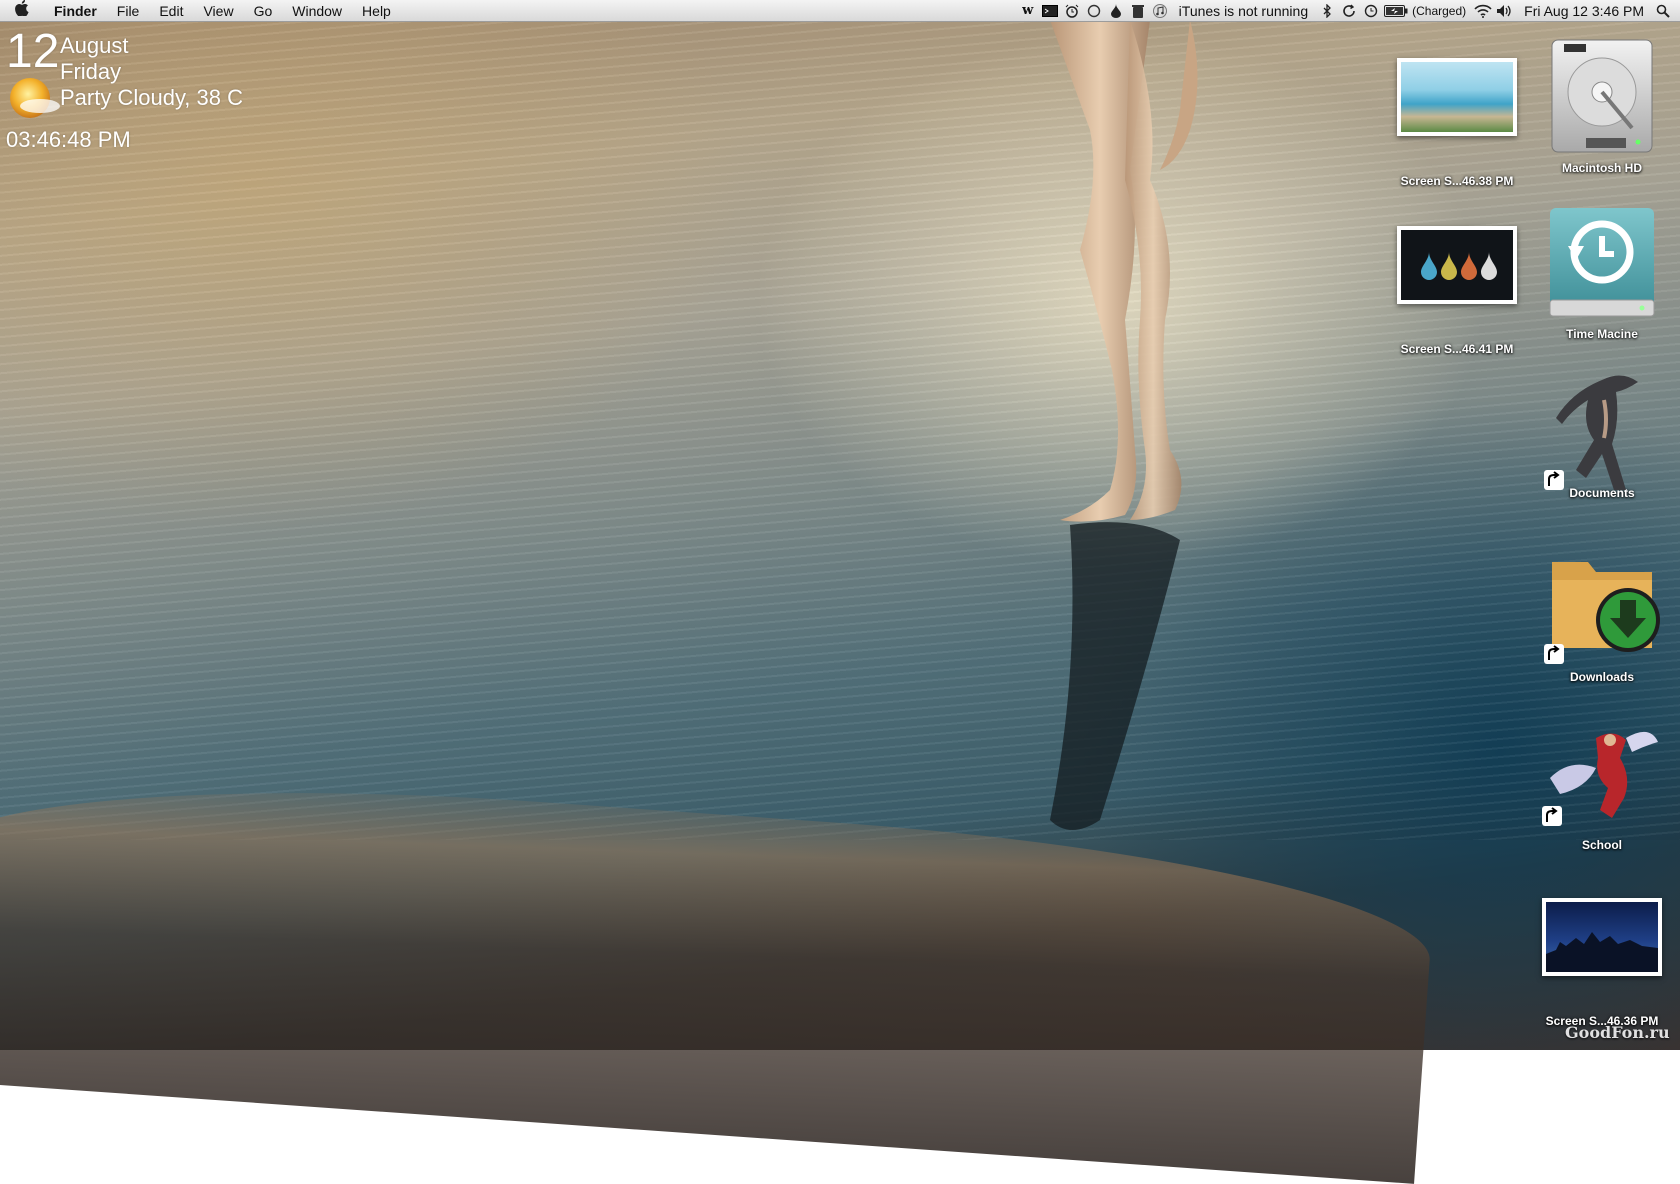  What do you see at coordinates (1601, 677) in the screenshot?
I see `desktop-icon-label: Downloads` at bounding box center [1601, 677].